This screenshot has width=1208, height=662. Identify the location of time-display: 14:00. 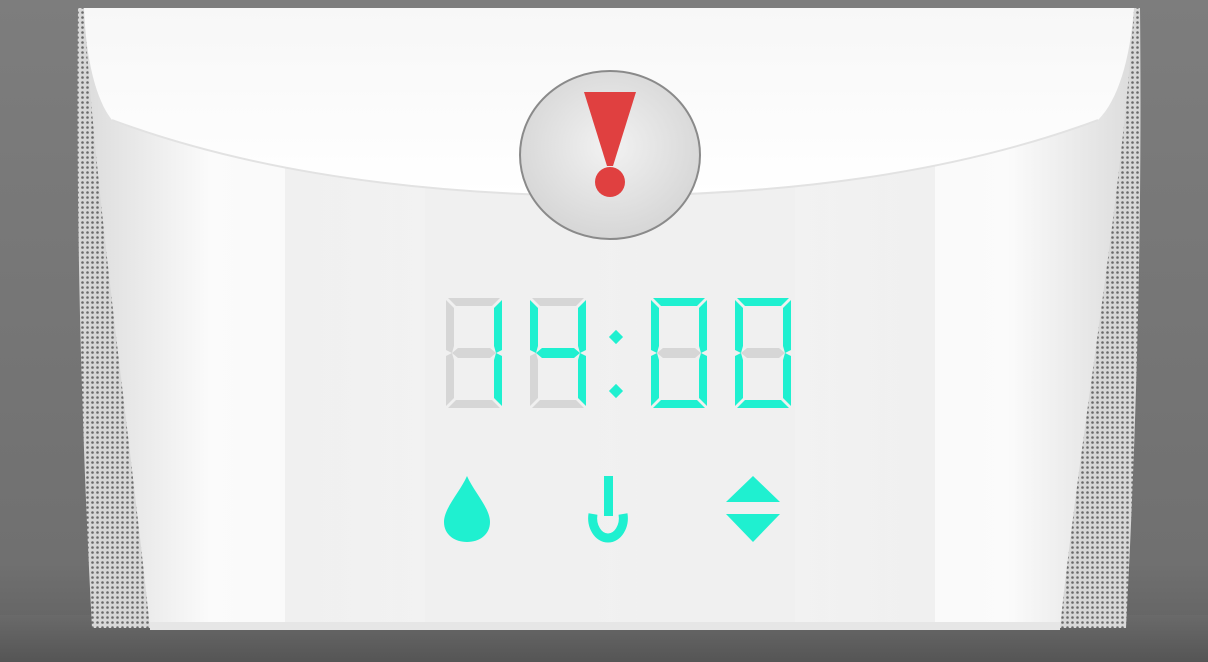
(618, 354).